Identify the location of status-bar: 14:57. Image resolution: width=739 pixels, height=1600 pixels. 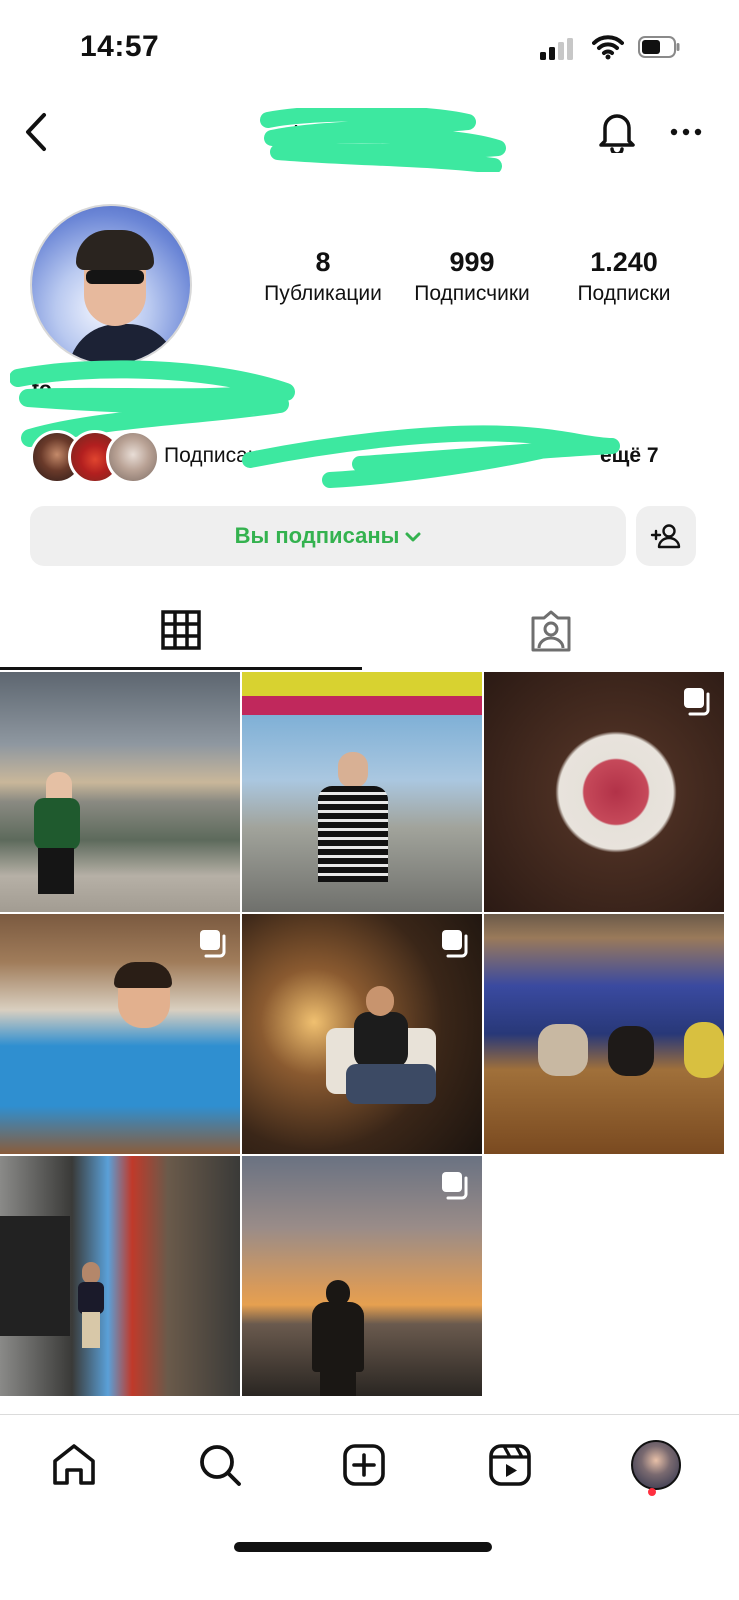
(369, 48).